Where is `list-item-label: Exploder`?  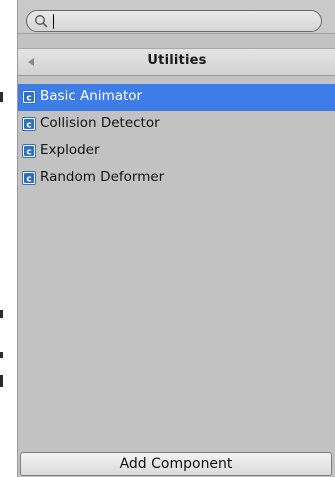
list-item-label: Exploder is located at coordinates (70, 150).